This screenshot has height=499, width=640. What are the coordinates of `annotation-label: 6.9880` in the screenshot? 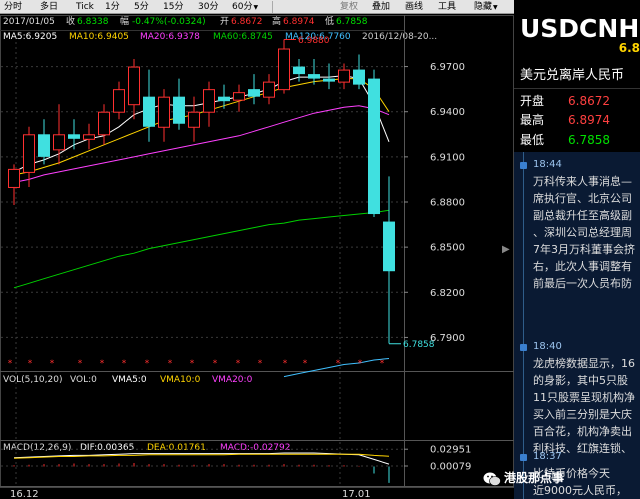 It's located at (314, 41).